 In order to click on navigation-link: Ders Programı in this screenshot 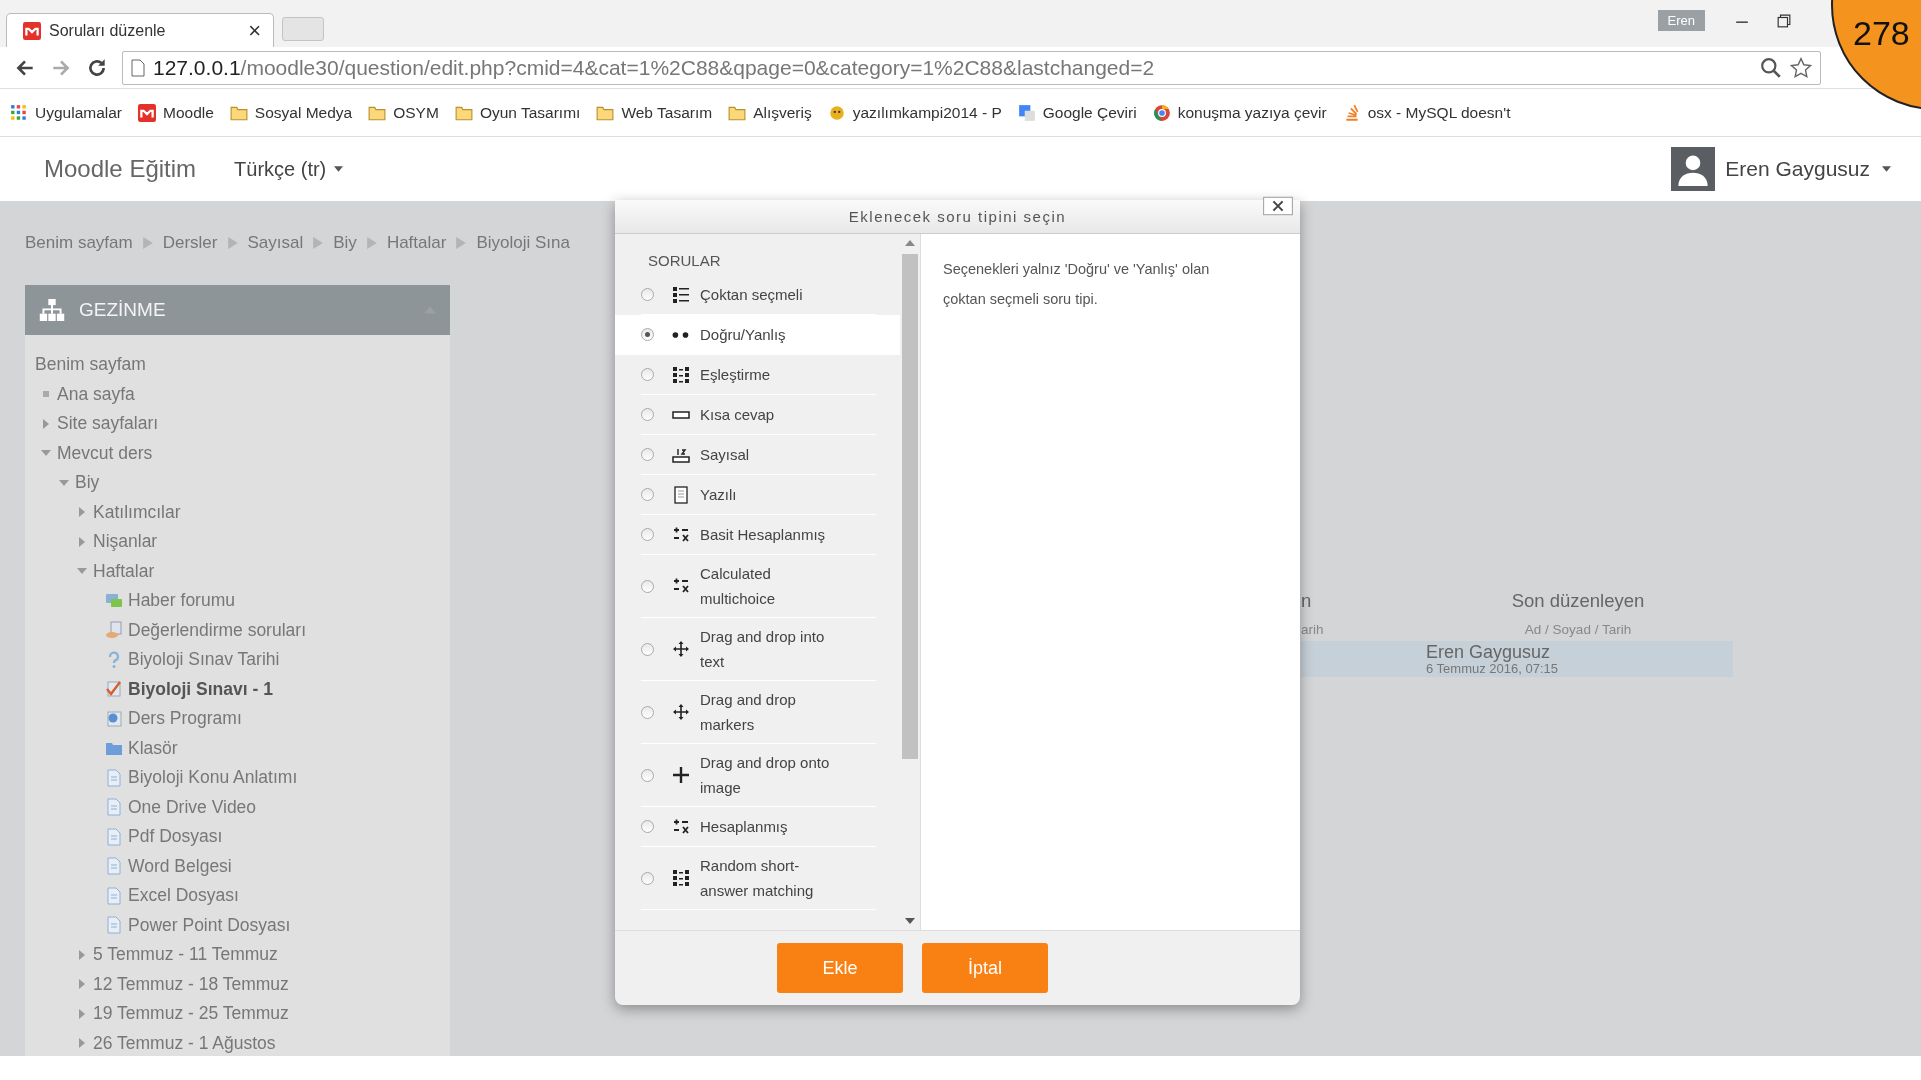, I will do `click(185, 719)`.